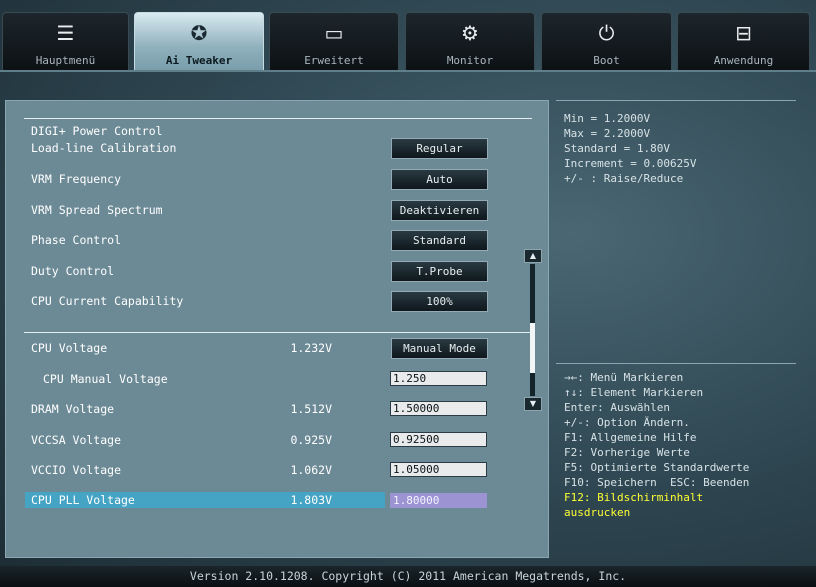  Describe the element at coordinates (607, 118) in the screenshot. I see `help-line: Min = 1.2000V` at that location.